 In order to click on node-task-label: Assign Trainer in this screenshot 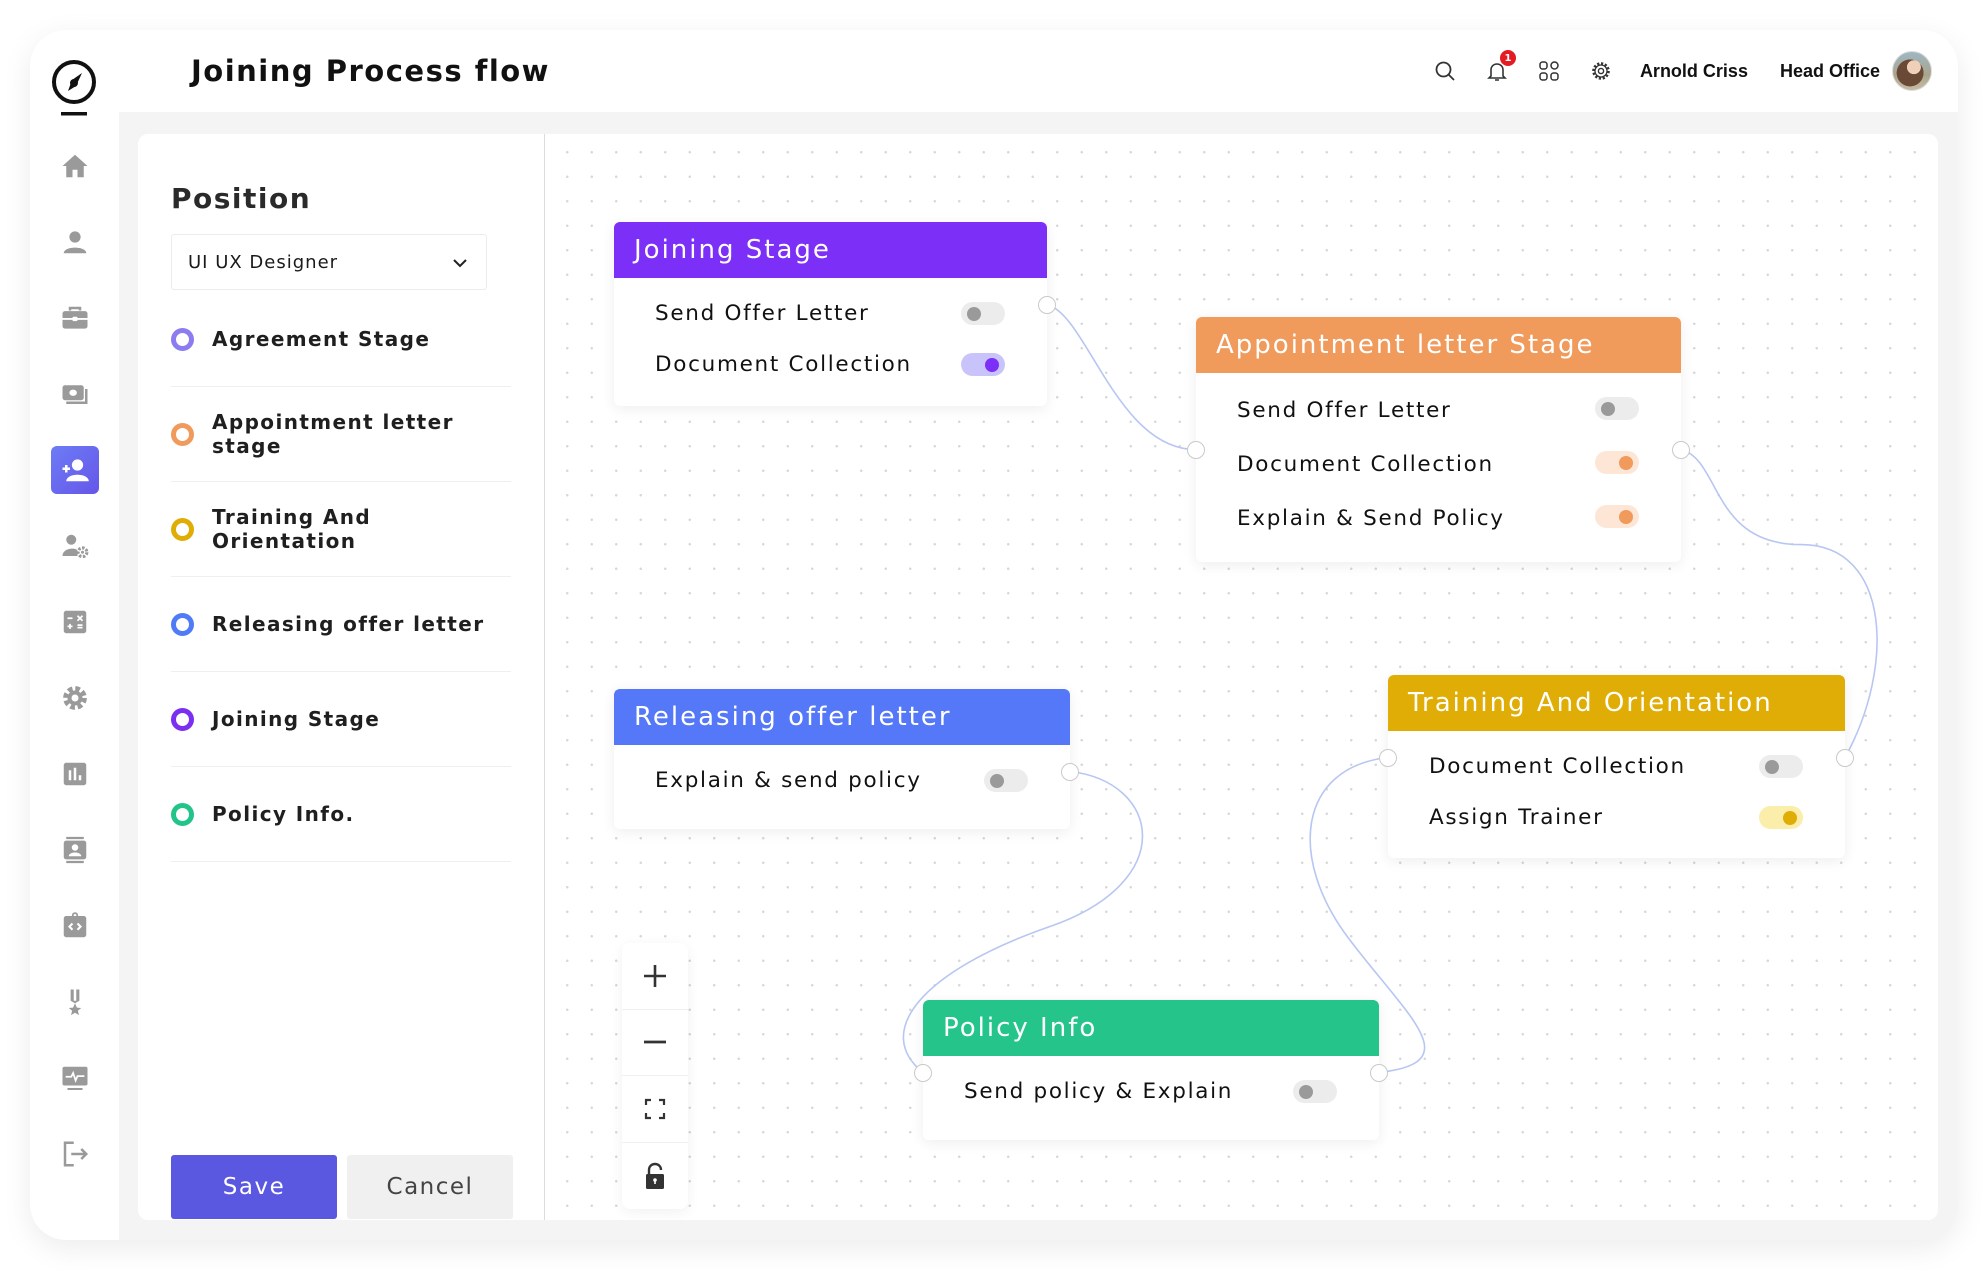, I will do `click(1516, 817)`.